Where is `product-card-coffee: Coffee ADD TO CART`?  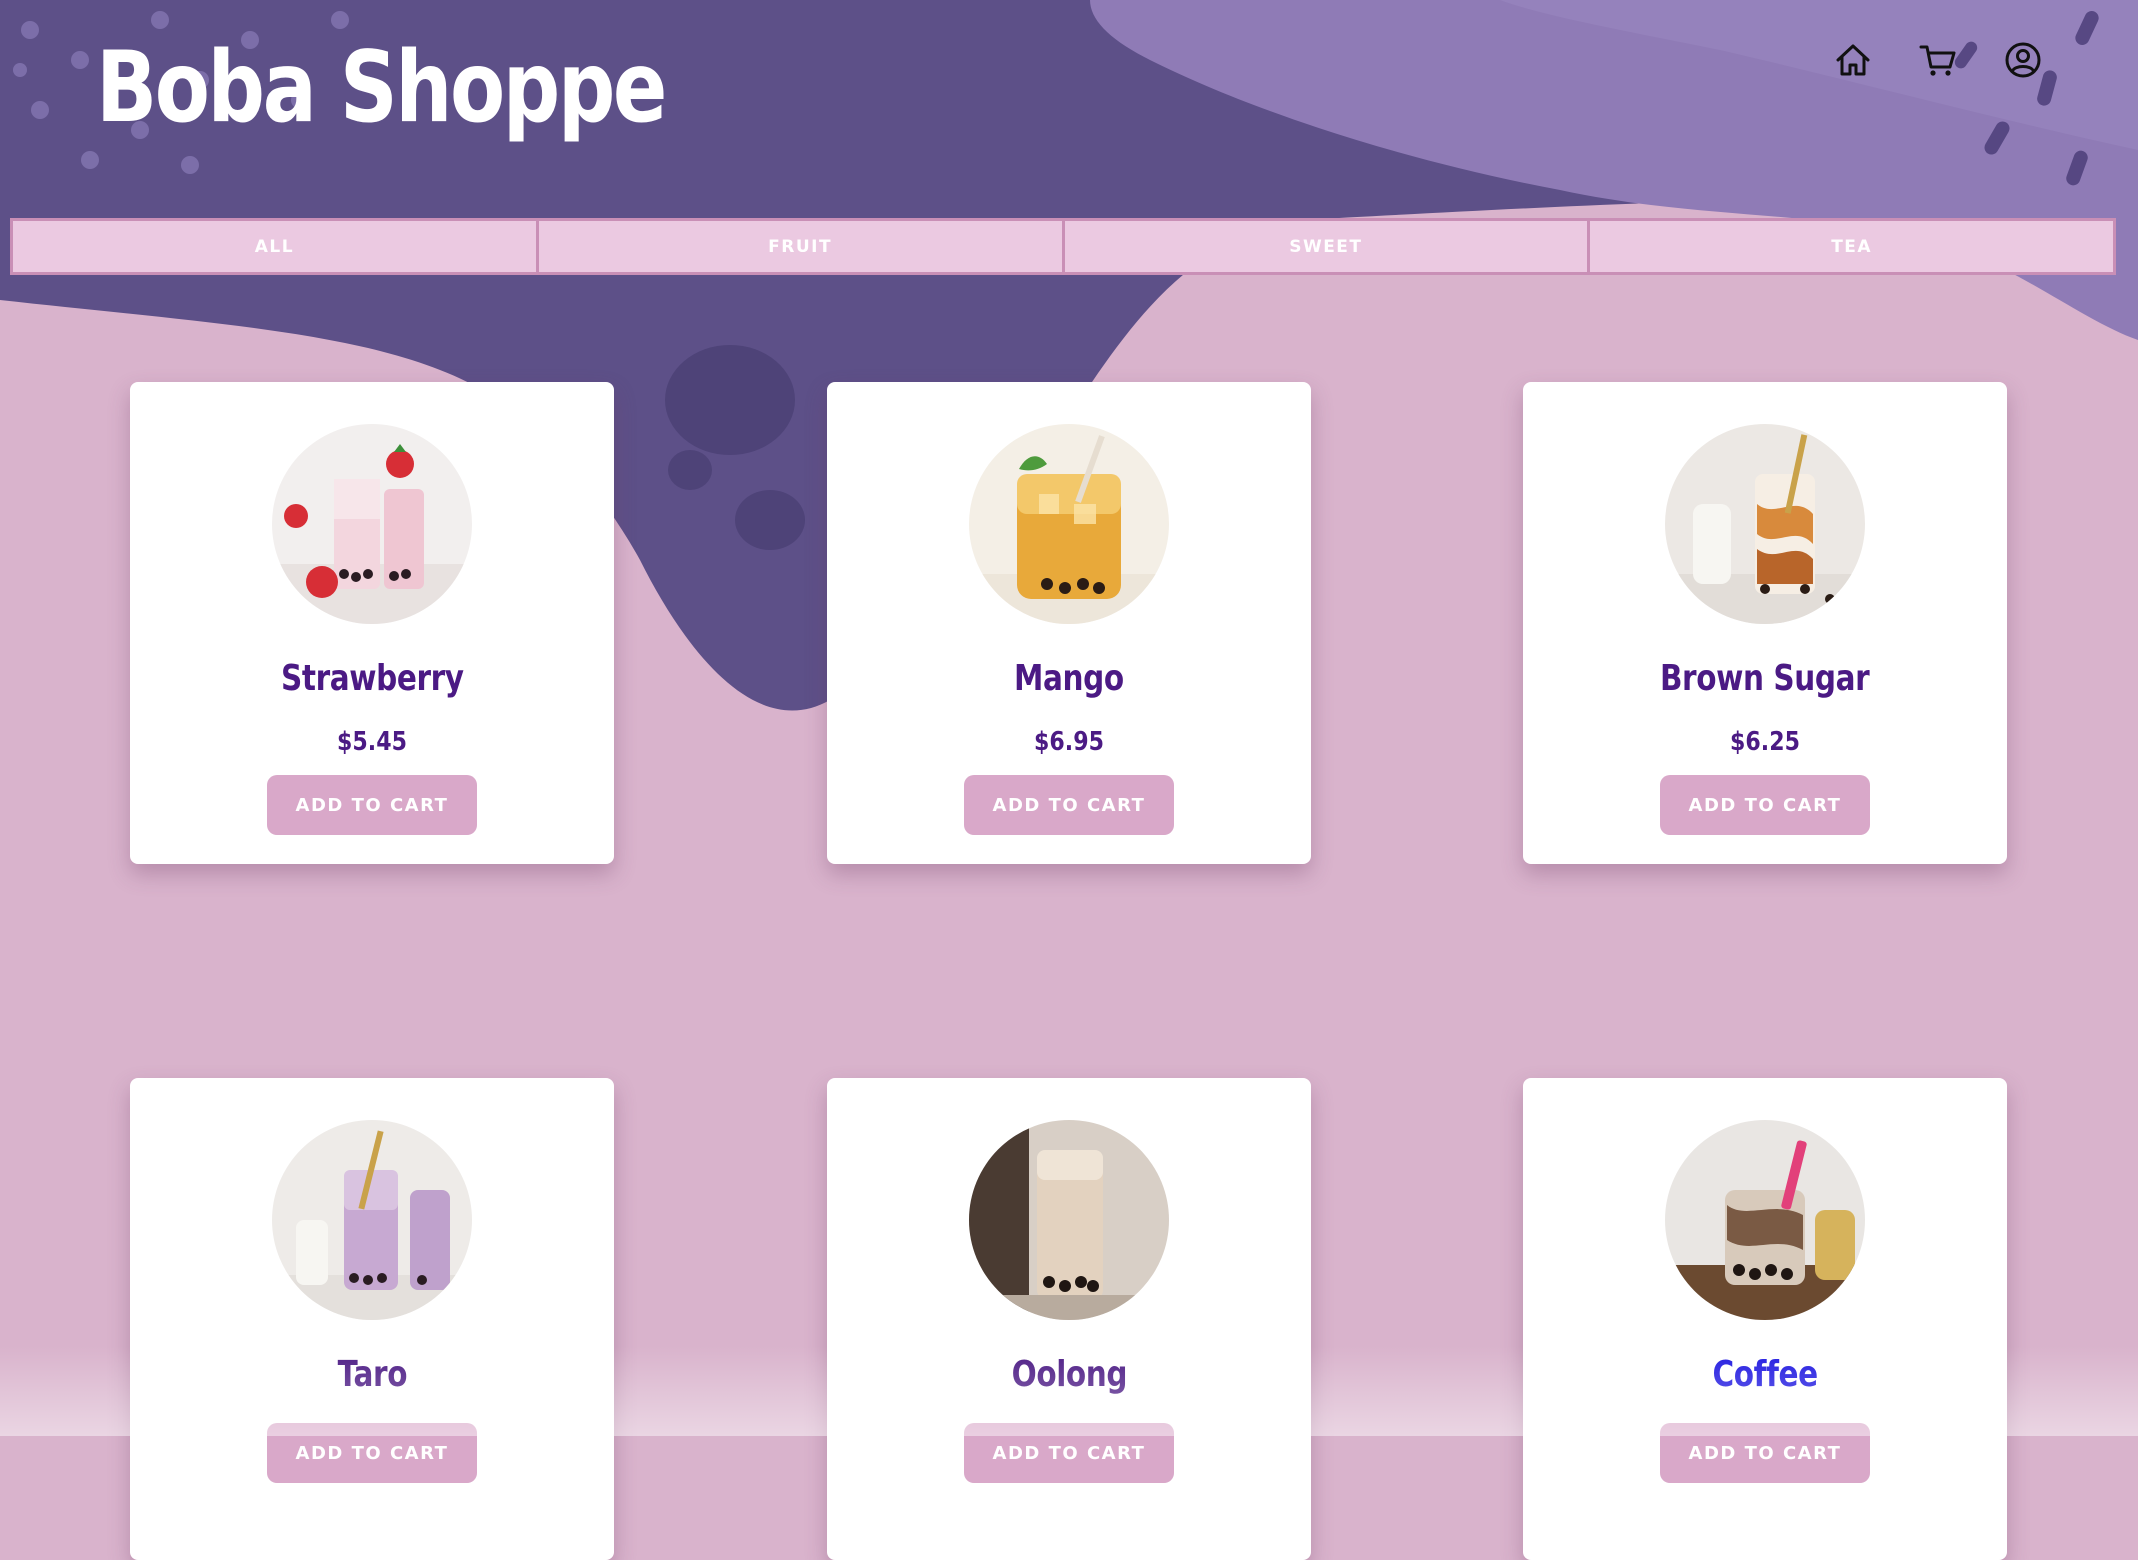
product-card-coffee: Coffee ADD TO CART is located at coordinates (1765, 1319).